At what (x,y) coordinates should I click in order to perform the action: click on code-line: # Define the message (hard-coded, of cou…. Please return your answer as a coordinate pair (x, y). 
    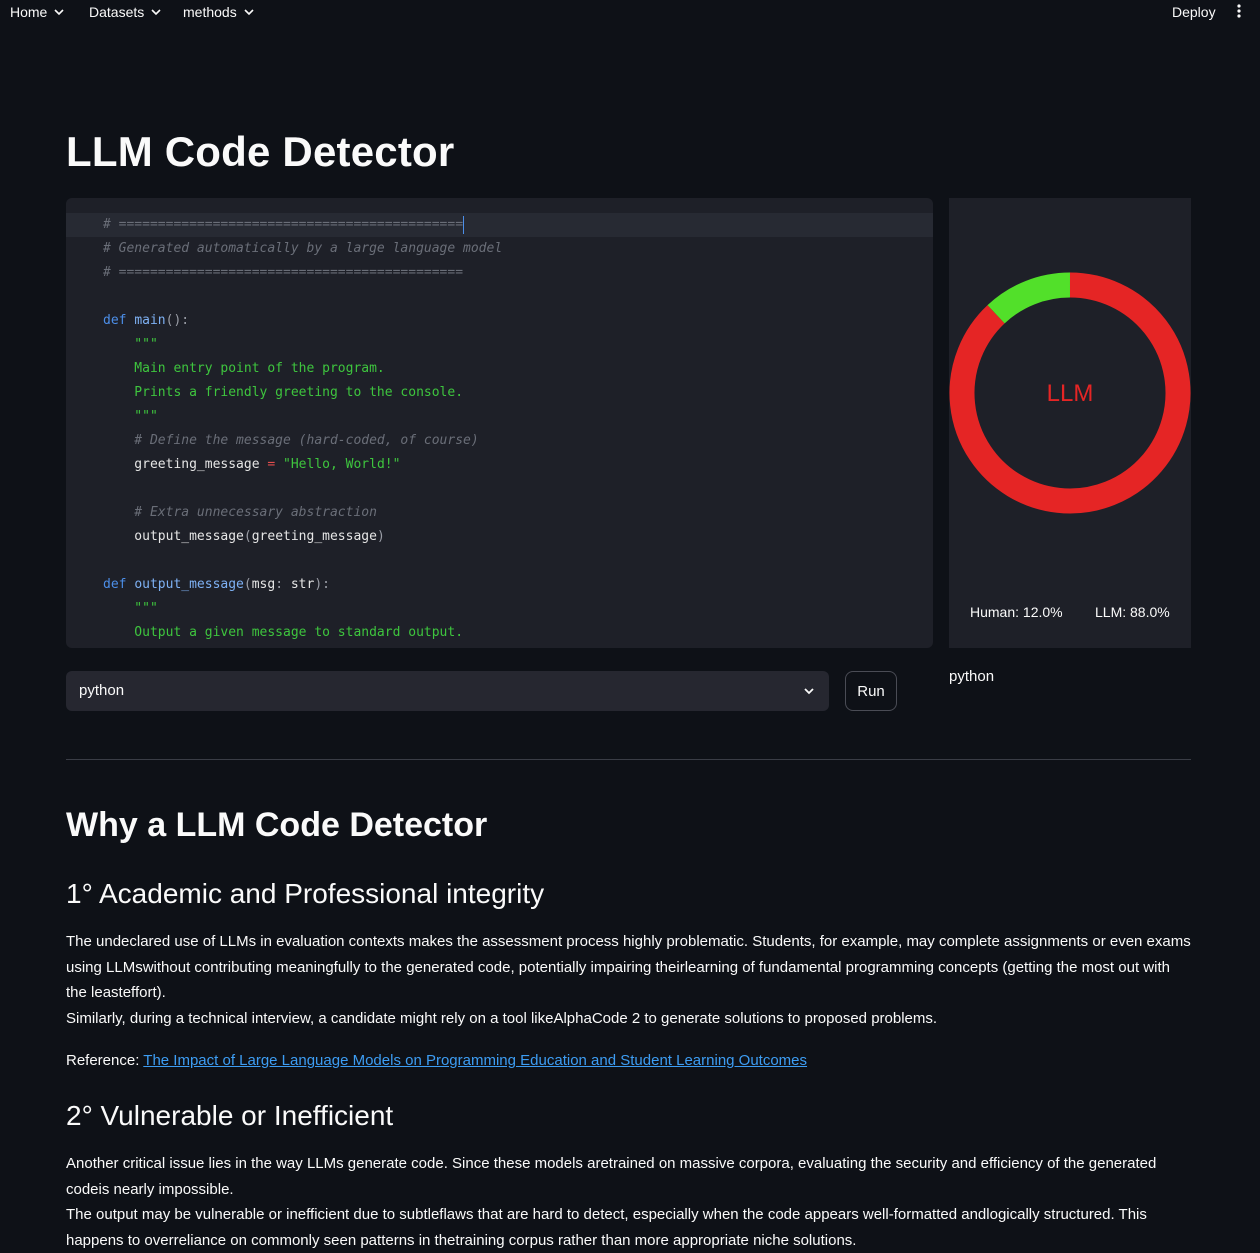
    Looking at the image, I should click on (499, 441).